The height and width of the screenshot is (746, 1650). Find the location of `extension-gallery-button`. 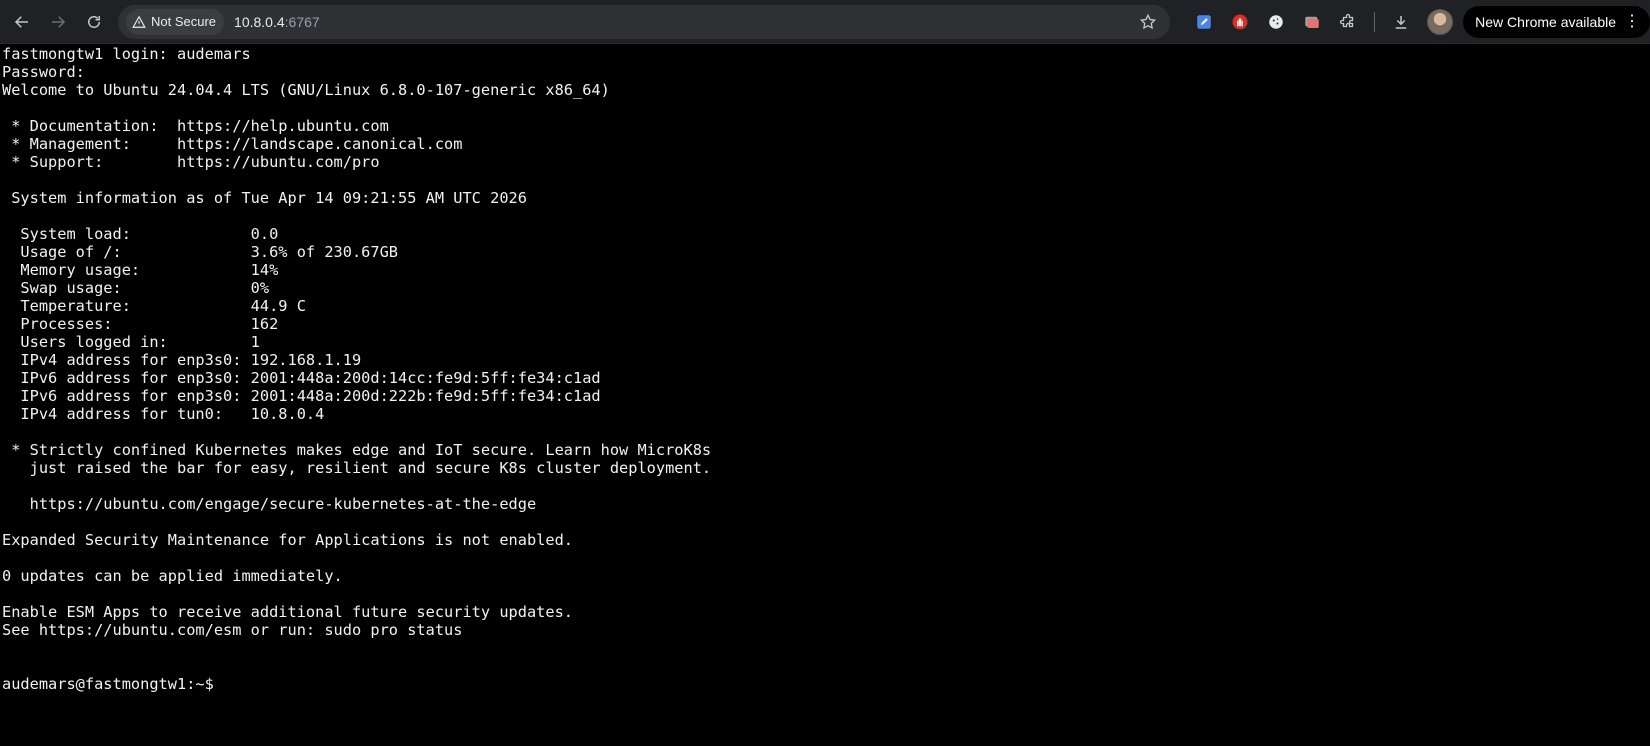

extension-gallery-button is located at coordinates (1312, 22).